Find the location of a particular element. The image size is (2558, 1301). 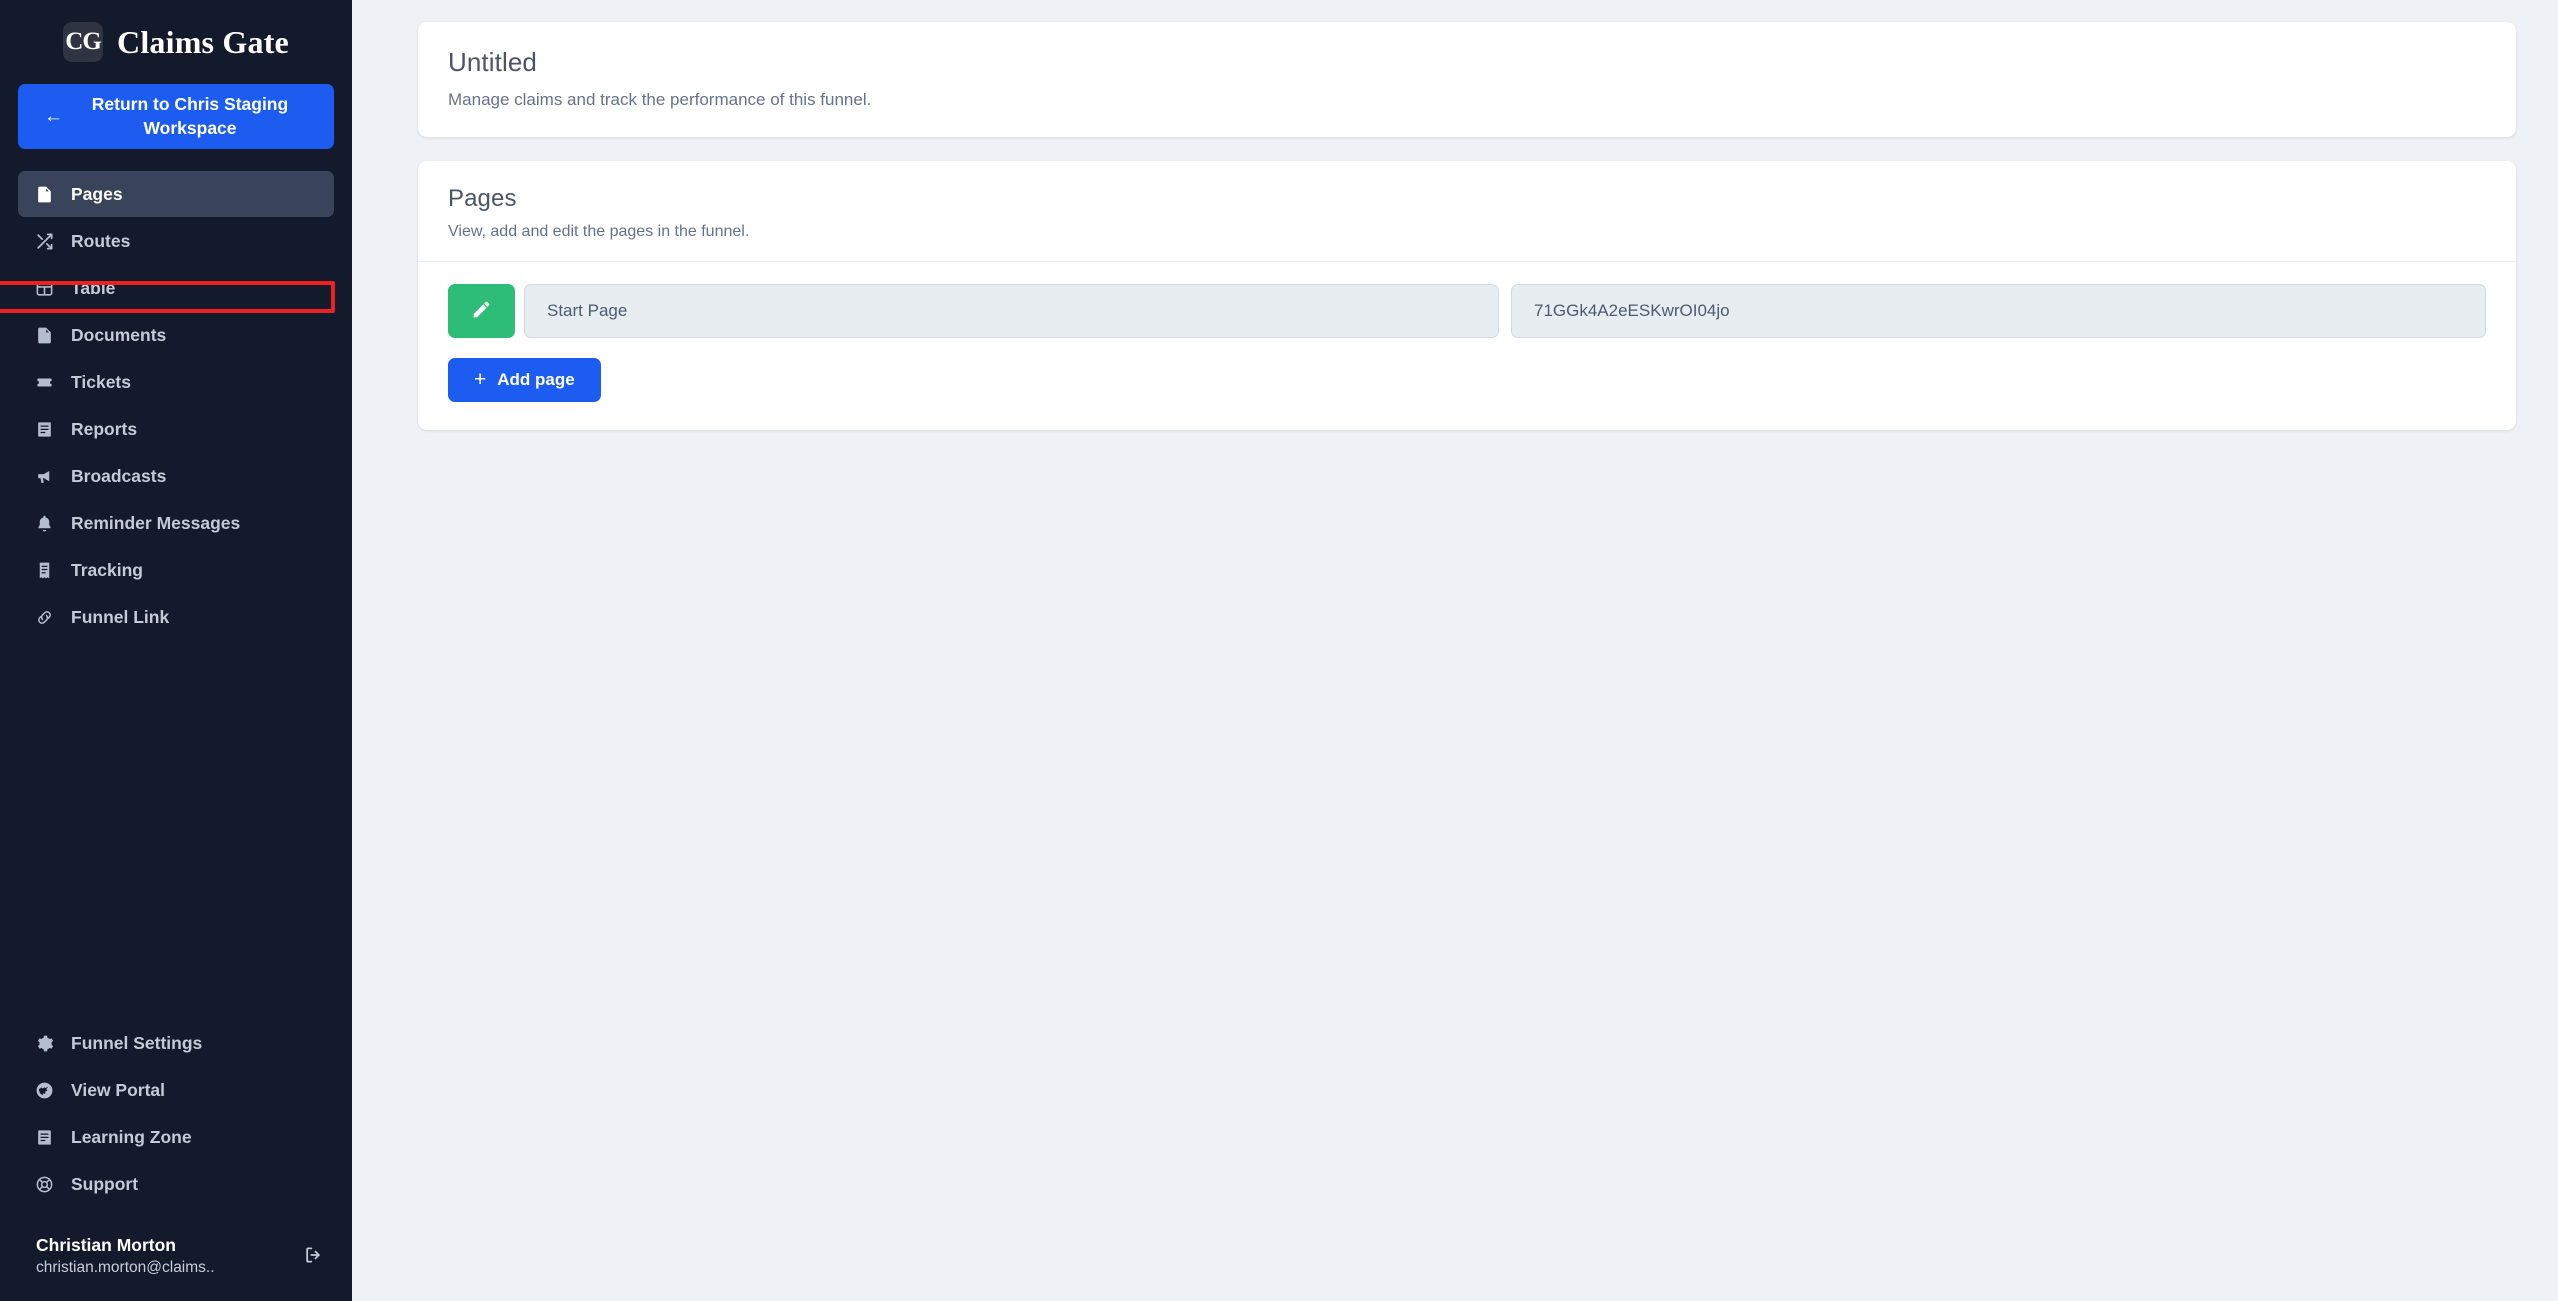

sidebar-item-documents: Documents is located at coordinates (176, 335).